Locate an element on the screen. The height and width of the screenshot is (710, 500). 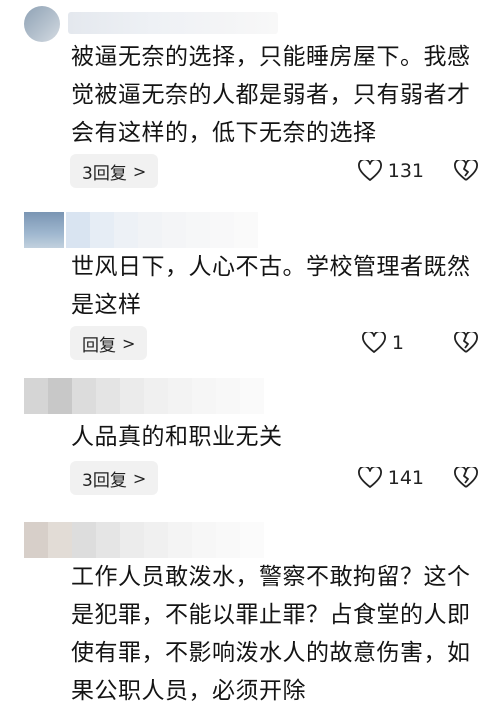
like-button: 141 is located at coordinates (390, 478).